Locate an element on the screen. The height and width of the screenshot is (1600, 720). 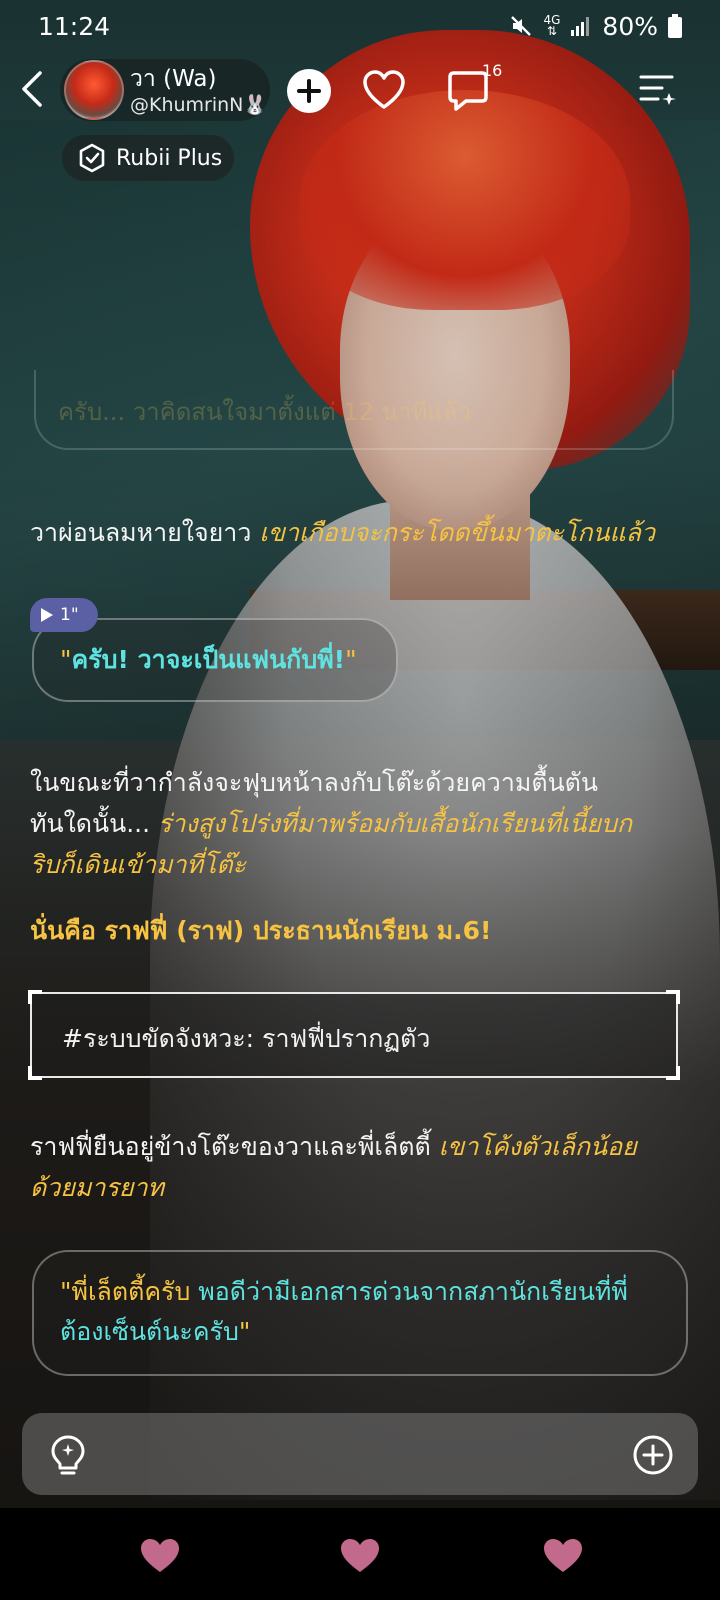
back-icon is located at coordinates (32, 89).